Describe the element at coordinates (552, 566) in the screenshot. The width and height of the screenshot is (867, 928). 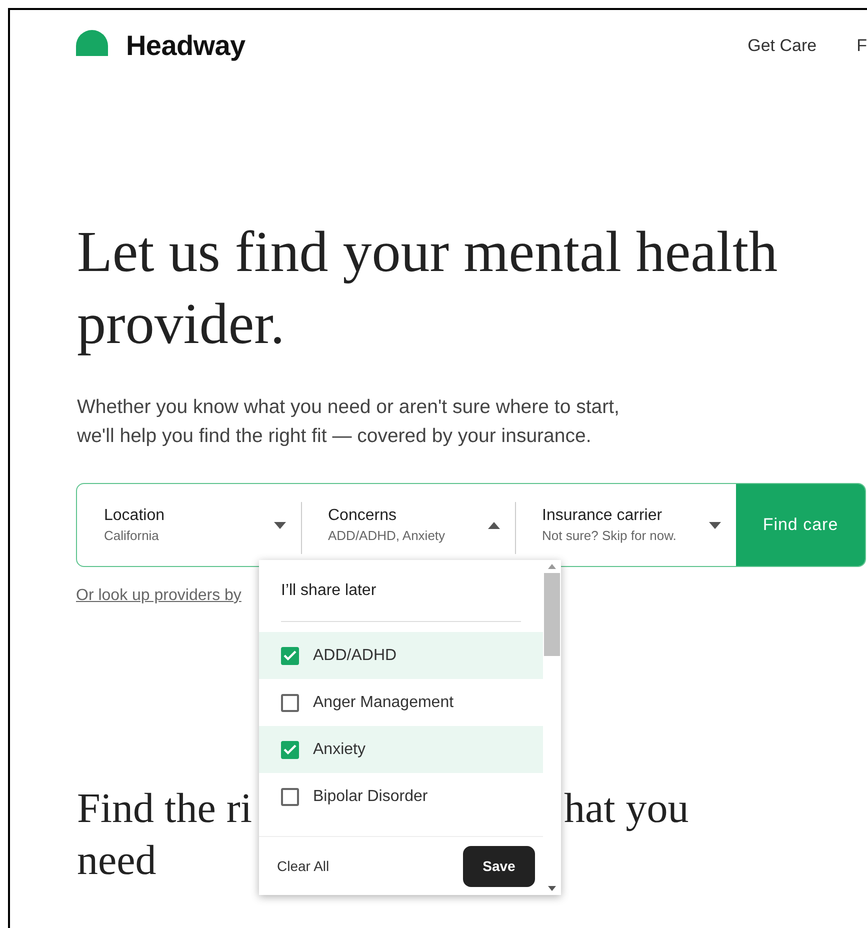
I see `scroll-up-icon` at that location.